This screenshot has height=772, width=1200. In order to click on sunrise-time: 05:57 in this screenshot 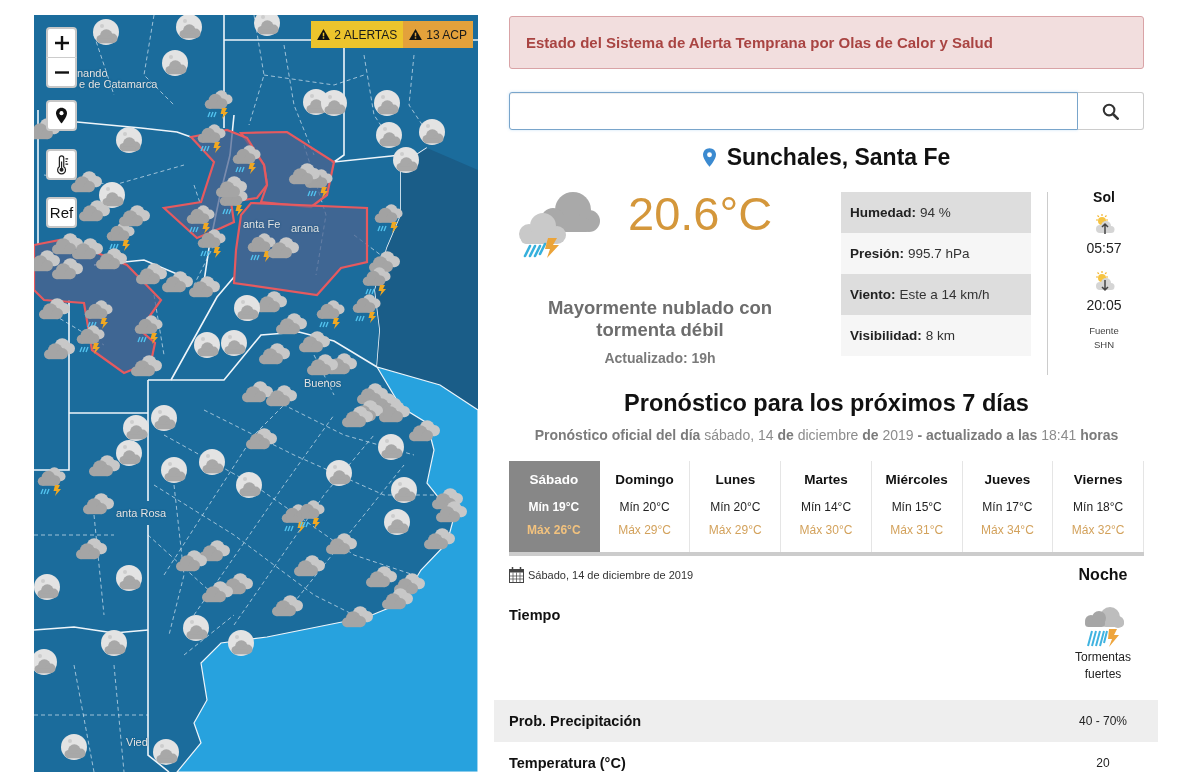, I will do `click(1104, 248)`.